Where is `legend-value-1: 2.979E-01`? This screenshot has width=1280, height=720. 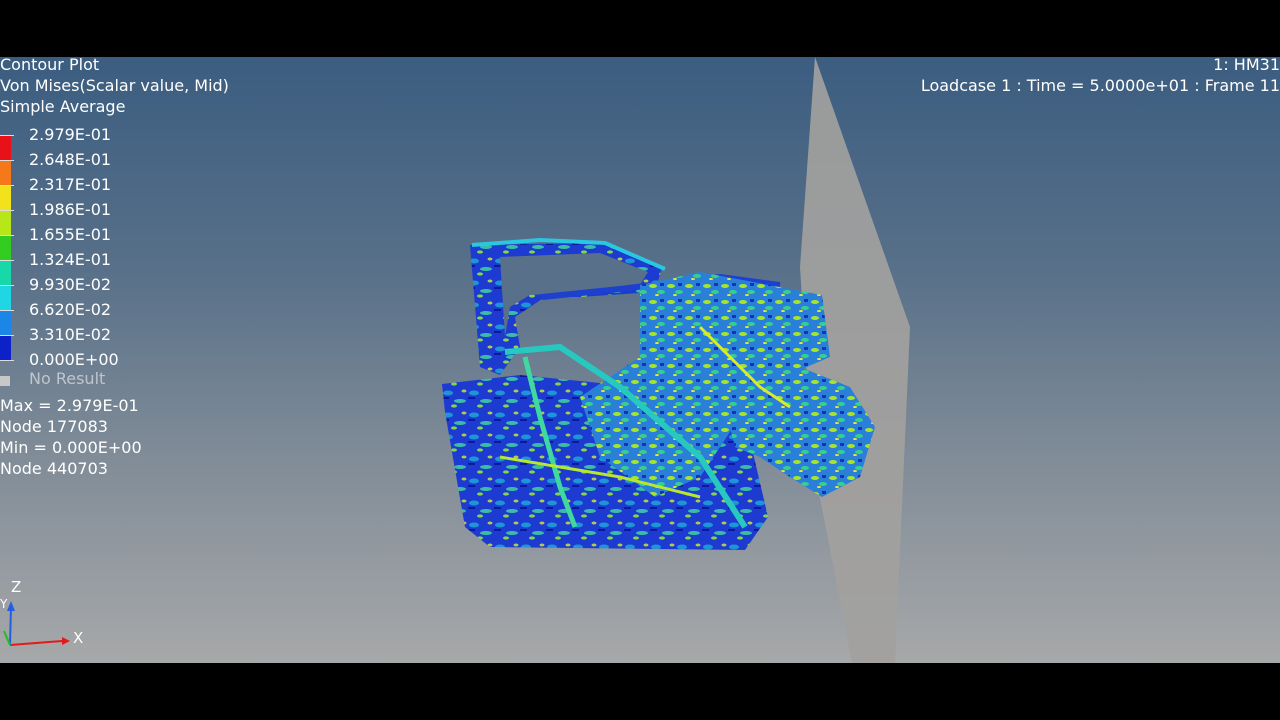 legend-value-1: 2.979E-01 is located at coordinates (70, 134).